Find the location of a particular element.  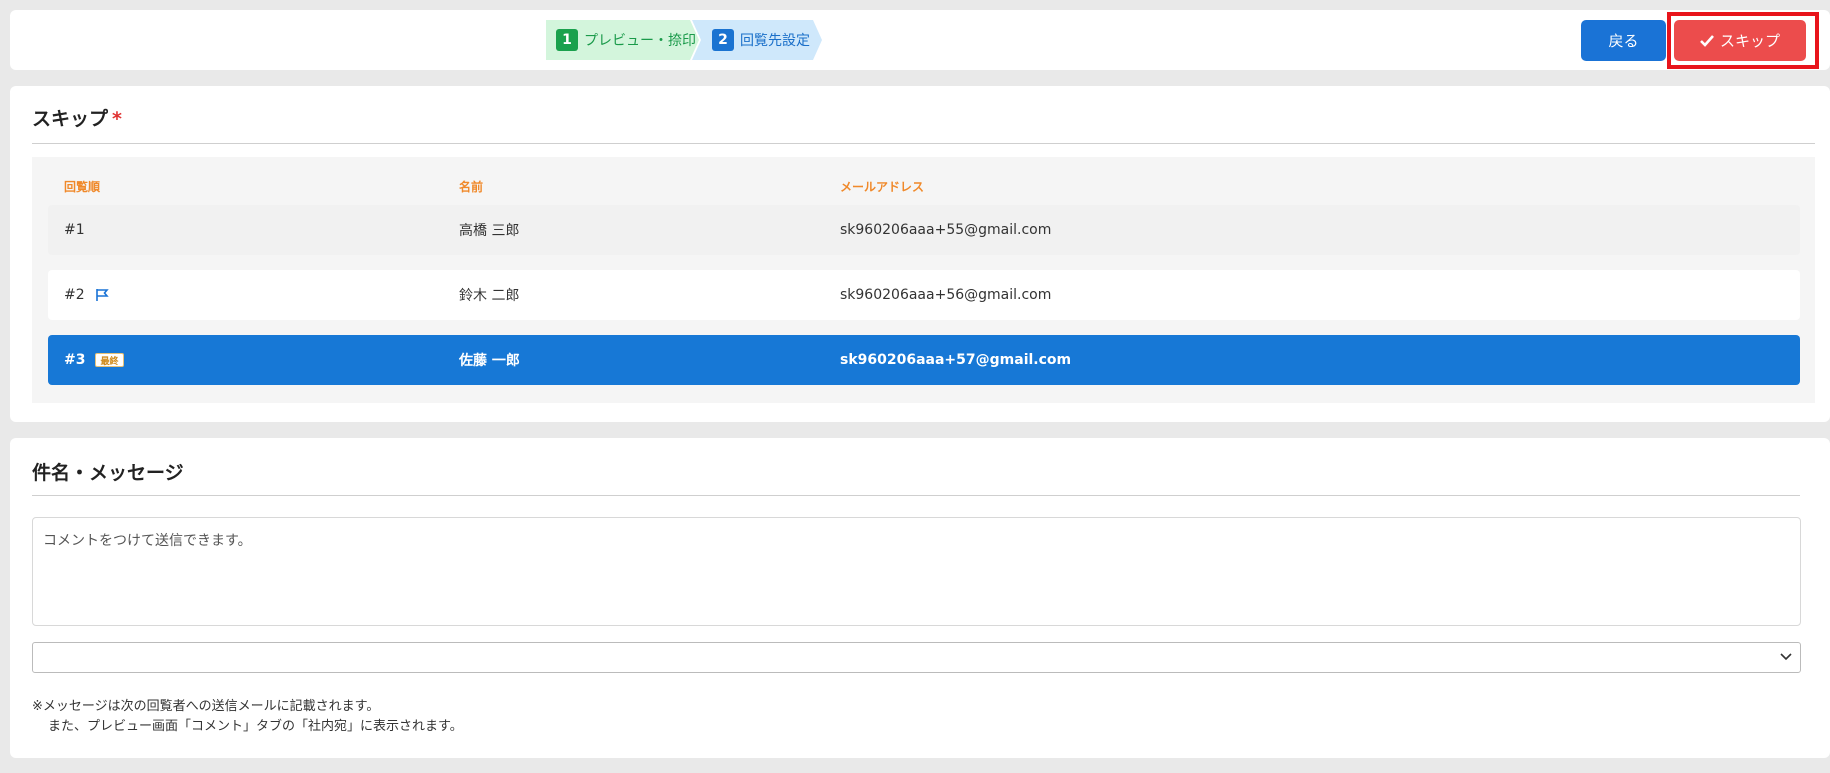

skip-button-label: スキップ is located at coordinates (1749, 41).